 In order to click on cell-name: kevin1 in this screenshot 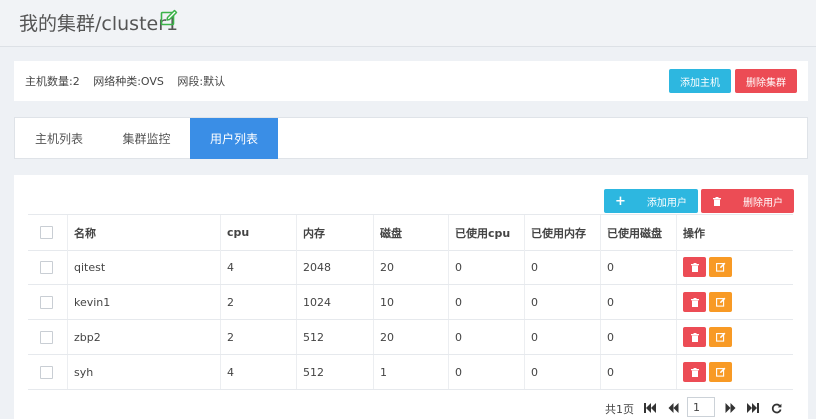, I will do `click(143, 302)`.